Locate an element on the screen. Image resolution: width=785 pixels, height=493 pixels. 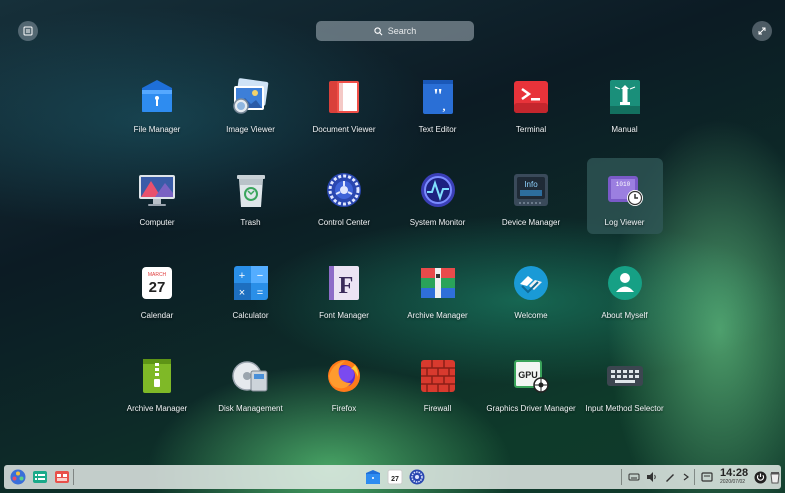
font-manager-letter: F is located at coordinates (346, 286).